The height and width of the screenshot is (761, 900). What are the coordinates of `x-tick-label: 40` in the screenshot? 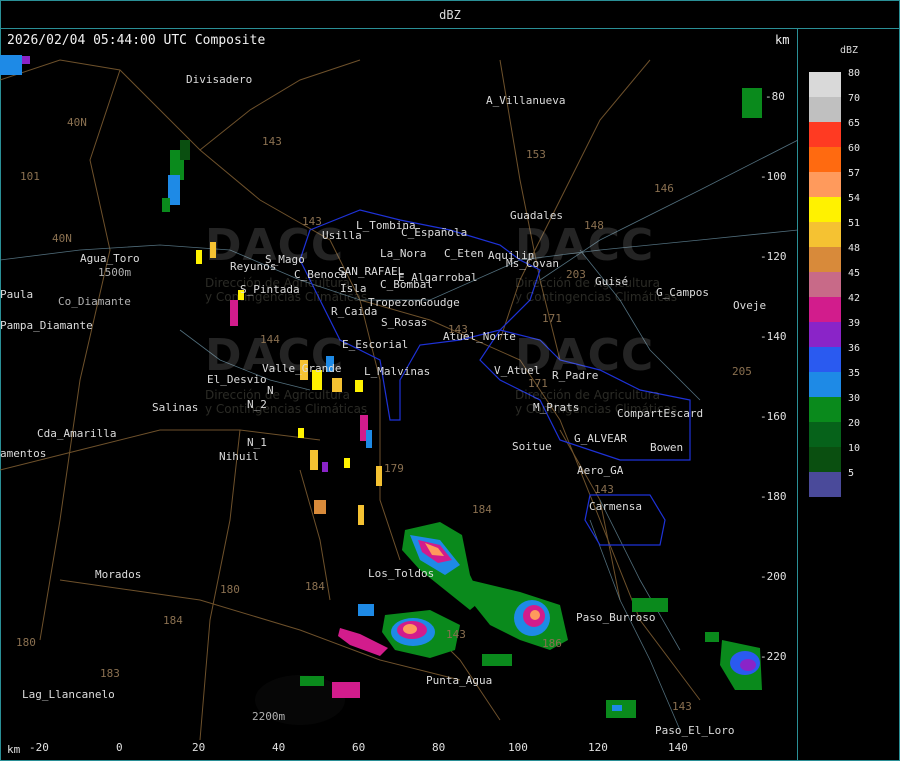 It's located at (279, 747).